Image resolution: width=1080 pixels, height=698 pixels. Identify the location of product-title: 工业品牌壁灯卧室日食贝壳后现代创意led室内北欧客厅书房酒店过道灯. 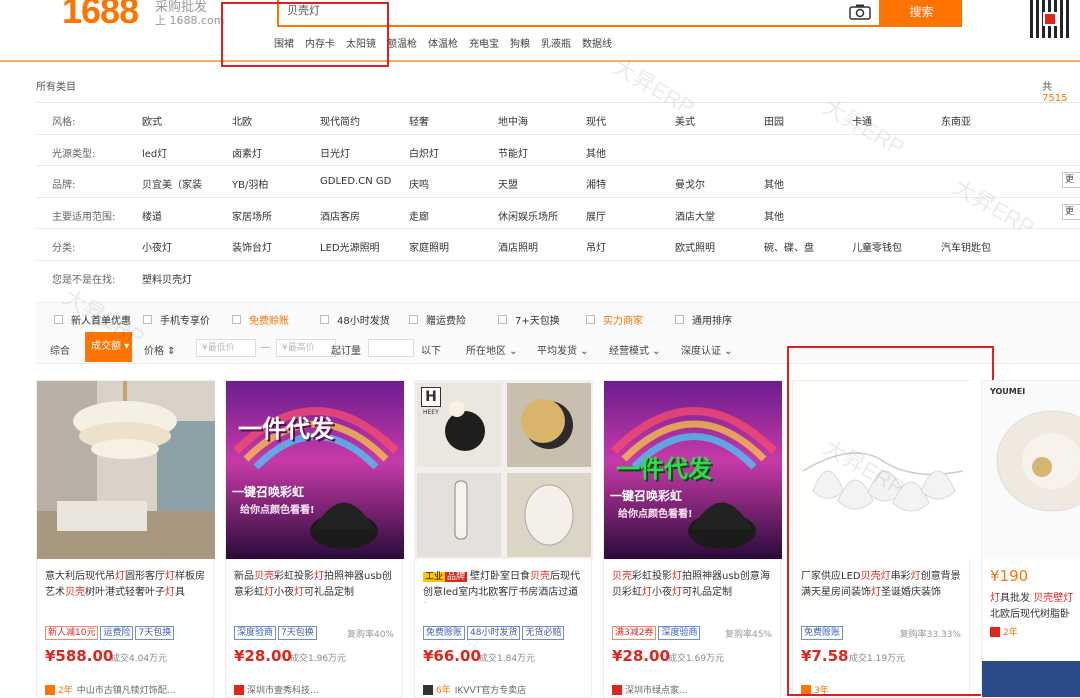
(505, 586).